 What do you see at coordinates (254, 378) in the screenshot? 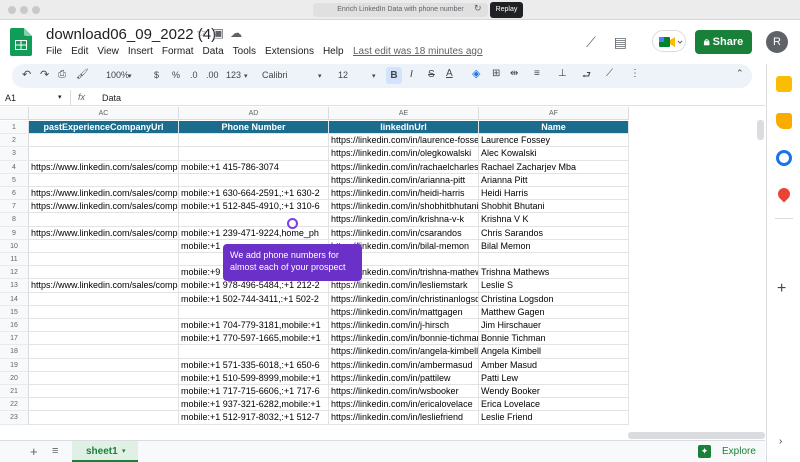
I see `table-cell: mobile:+1 510-599-8999,mobile:+1` at bounding box center [254, 378].